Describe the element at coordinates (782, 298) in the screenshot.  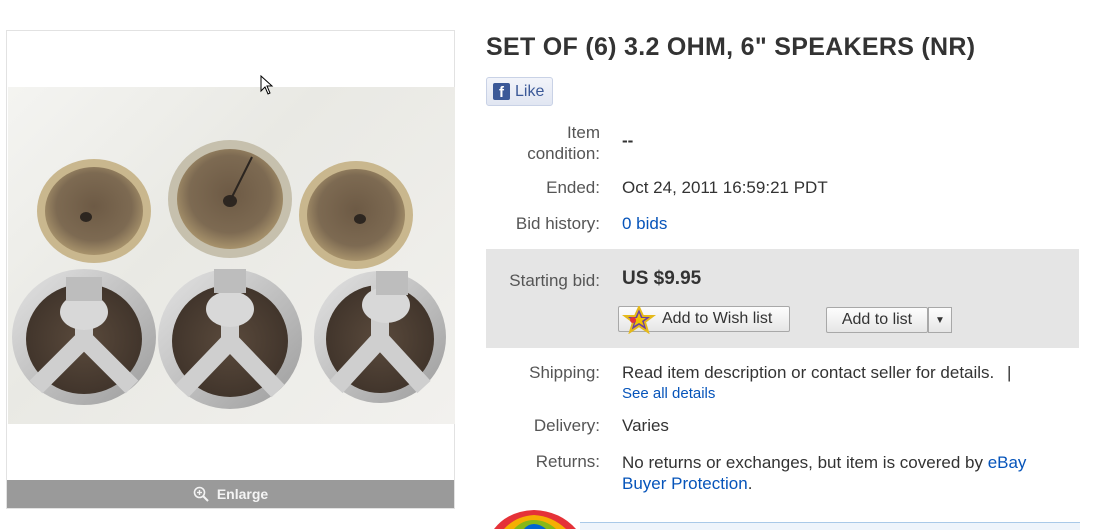
I see `bid-box` at that location.